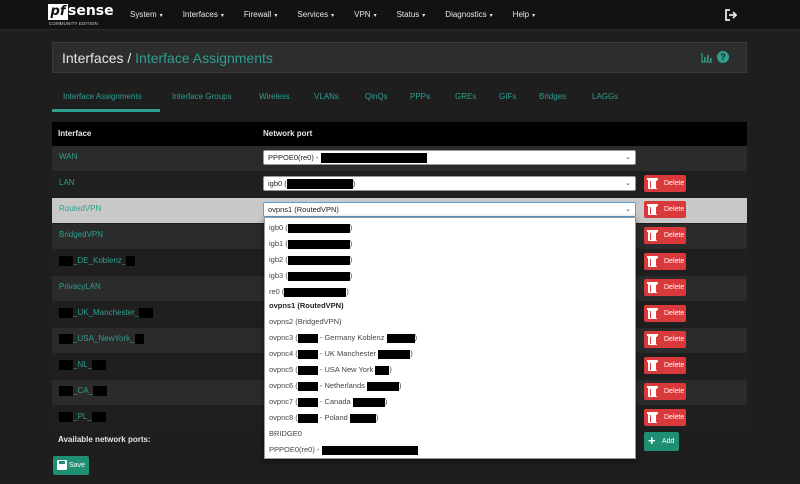  Describe the element at coordinates (91, 11) in the screenshot. I see `logo-wordmark: sense` at that location.